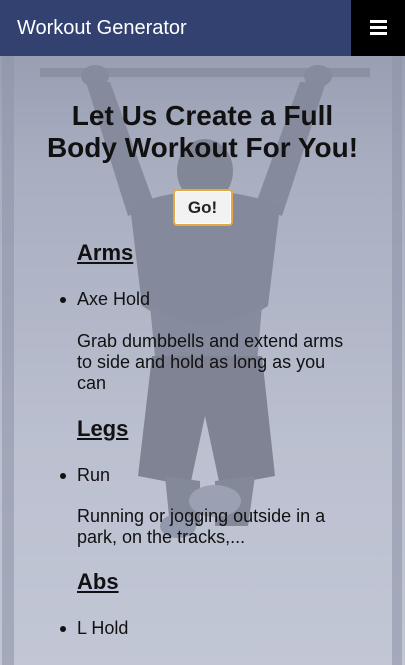 Image resolution: width=405 pixels, height=665 pixels. What do you see at coordinates (202, 147) in the screenshot?
I see `hero-title-line-2: Body Workout For You!` at bounding box center [202, 147].